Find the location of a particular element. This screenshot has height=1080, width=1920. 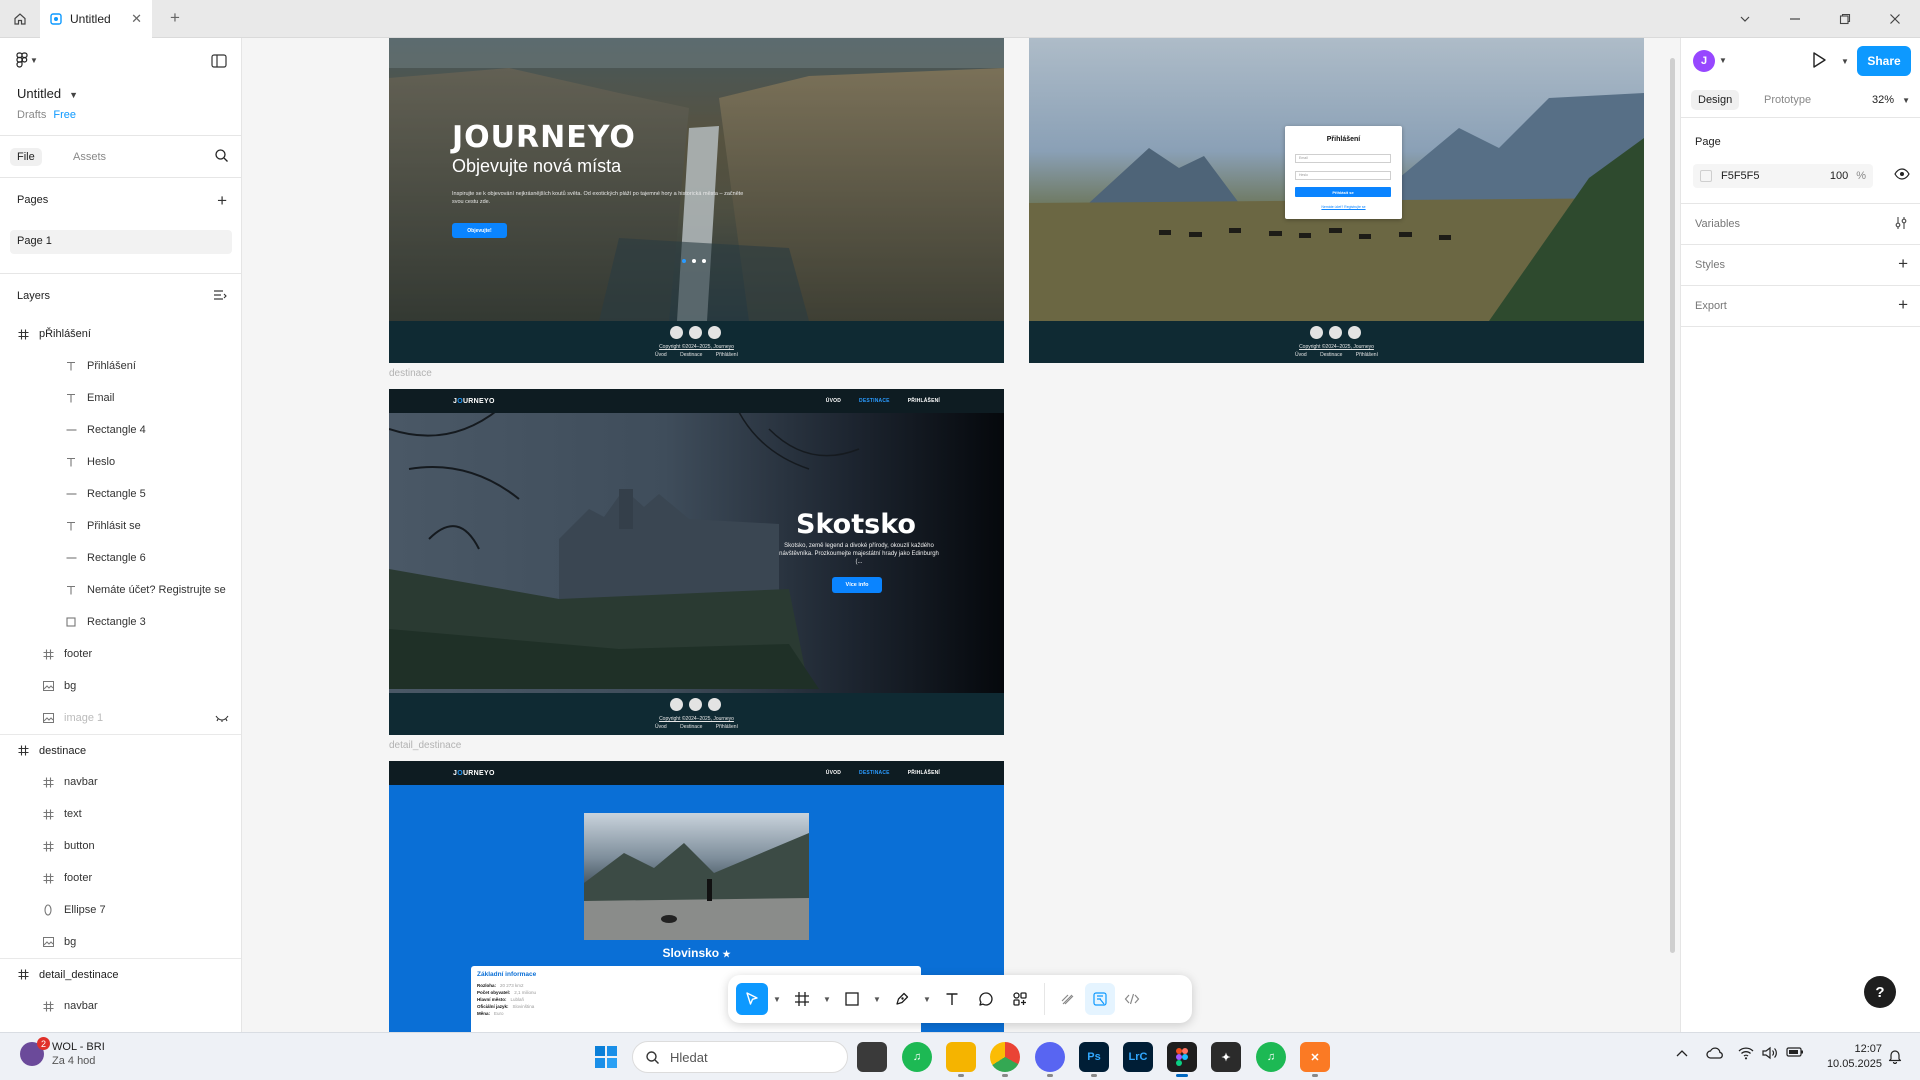

volume-icon is located at coordinates (1770, 1053).